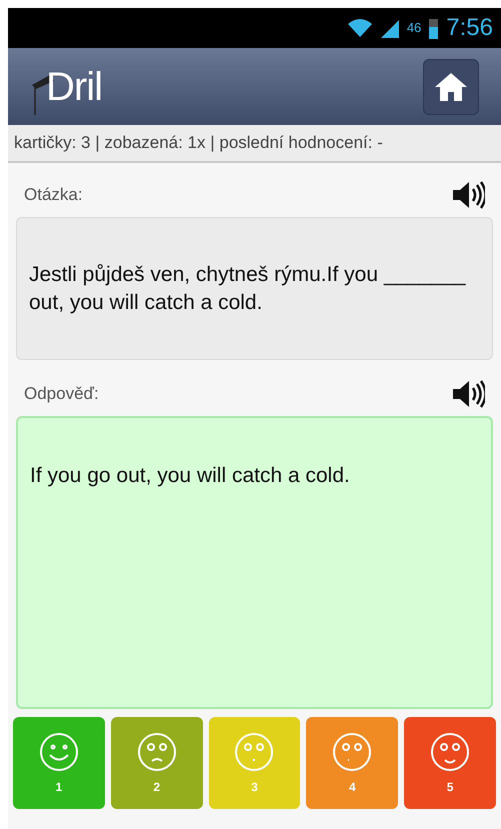  I want to click on home-icon, so click(451, 86).